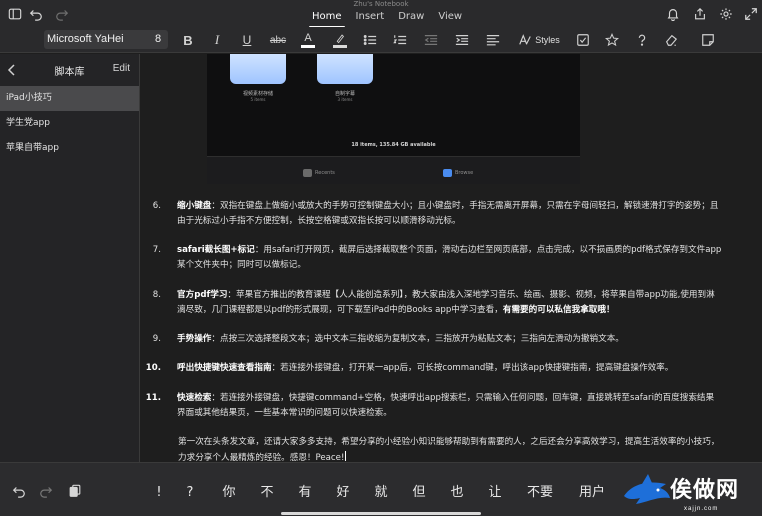 This screenshot has height=516, width=762. What do you see at coordinates (370, 40) in the screenshot?
I see `bulleted-list-icon` at bounding box center [370, 40].